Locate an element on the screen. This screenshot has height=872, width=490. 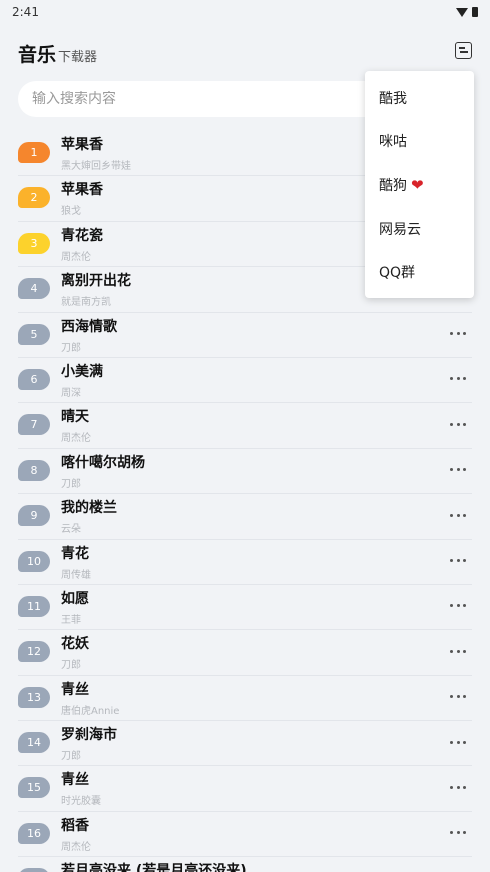
heart-icon: ❤ is located at coordinates (417, 184).